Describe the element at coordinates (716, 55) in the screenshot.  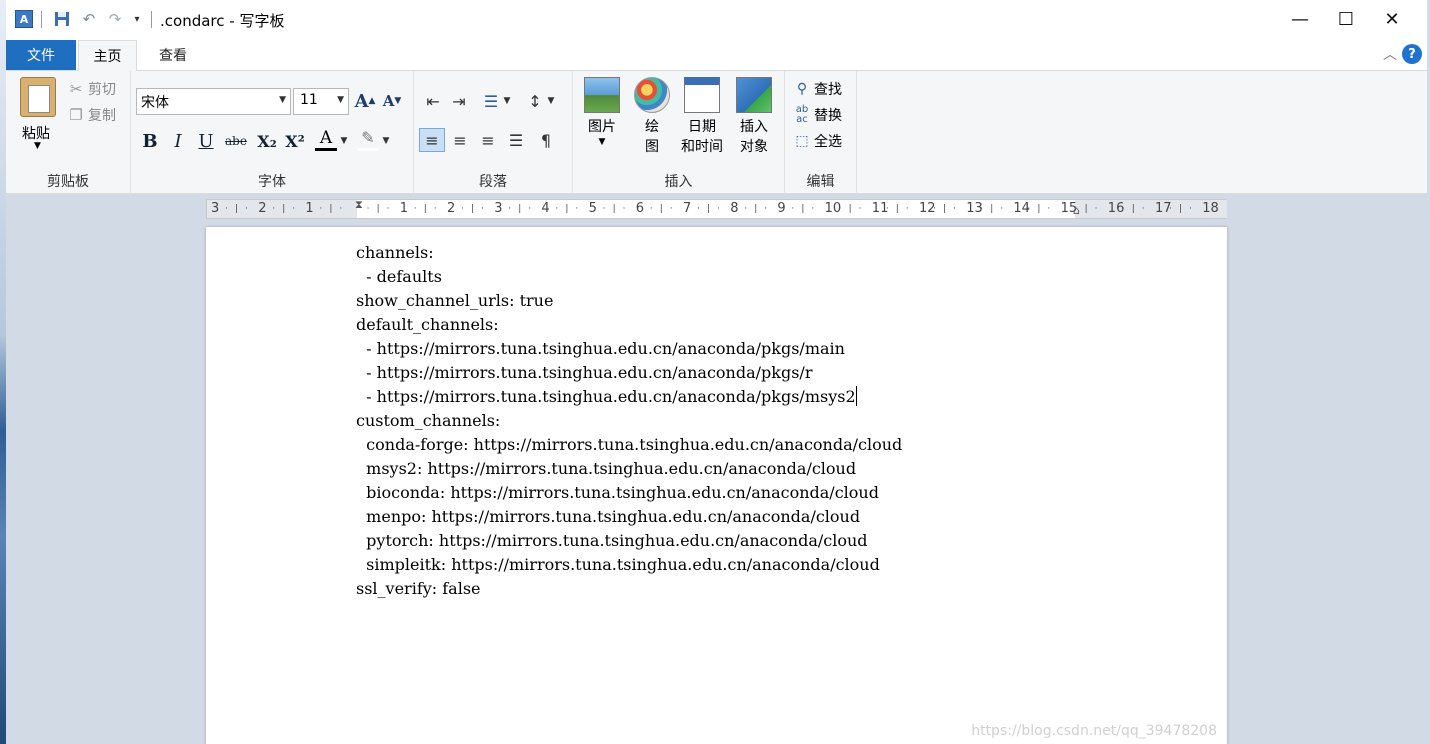
I see `ribbon-tabs: 文件 主页 查看 ︿ ?` at that location.